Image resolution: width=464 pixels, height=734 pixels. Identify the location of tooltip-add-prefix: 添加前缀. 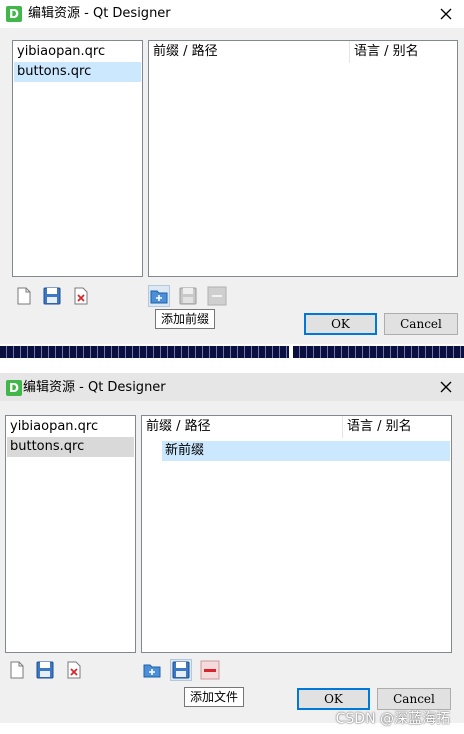
(185, 319).